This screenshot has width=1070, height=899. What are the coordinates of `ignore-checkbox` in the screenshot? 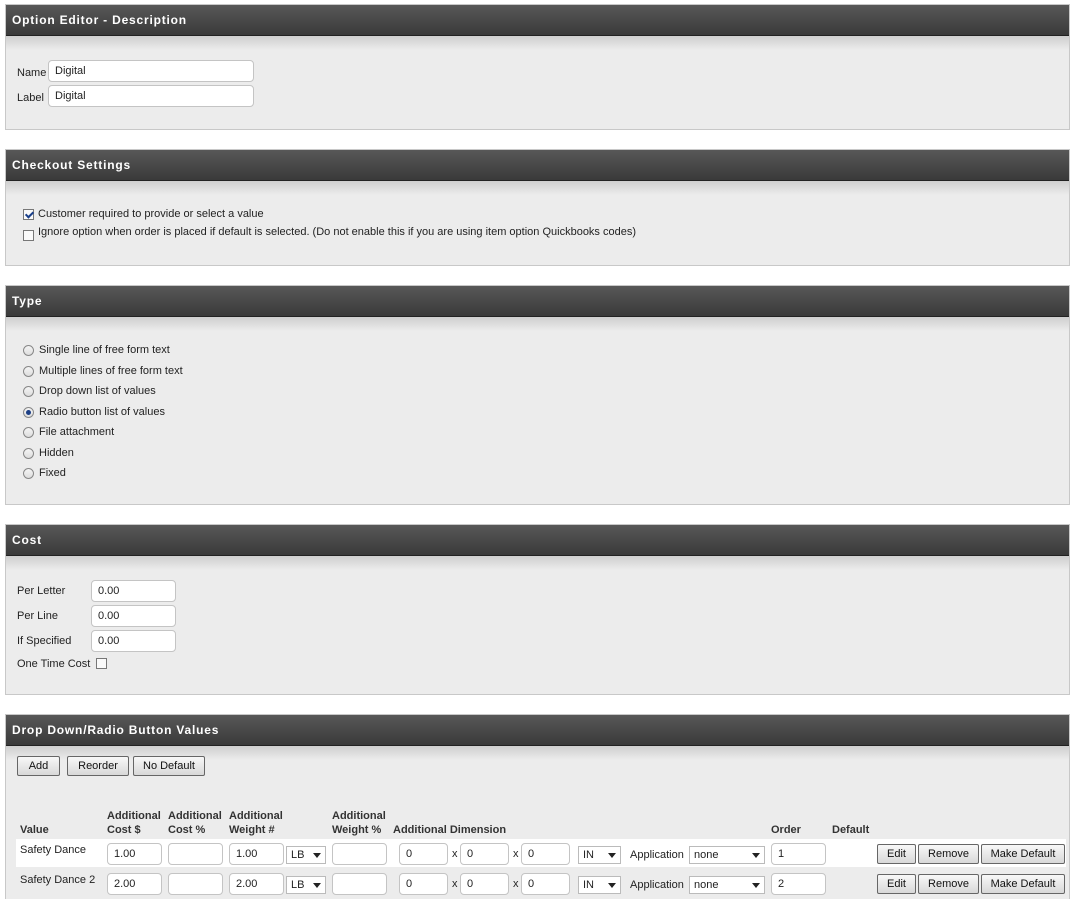 It's located at (28, 235).